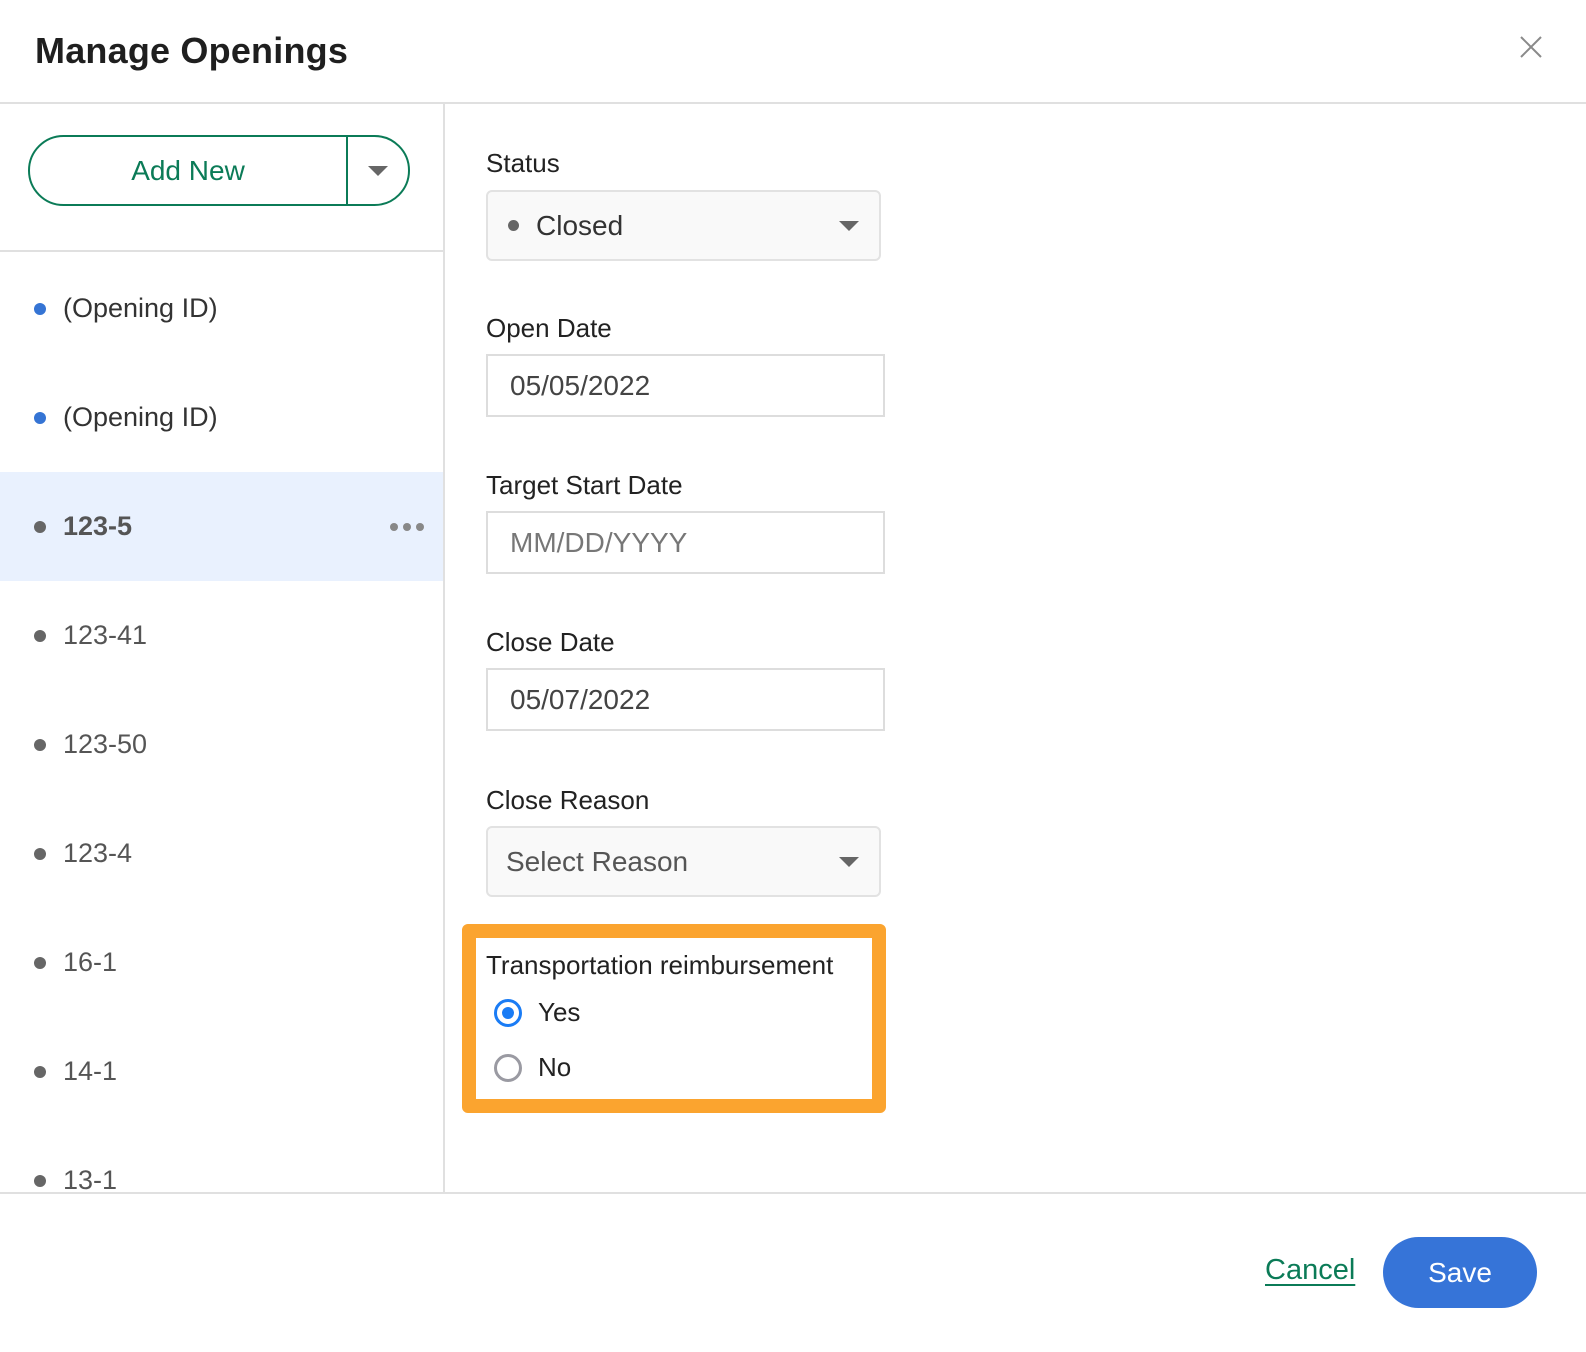 Image resolution: width=1586 pixels, height=1352 pixels. Describe the element at coordinates (793, 52) in the screenshot. I see `modal-header: Manage Openings` at that location.